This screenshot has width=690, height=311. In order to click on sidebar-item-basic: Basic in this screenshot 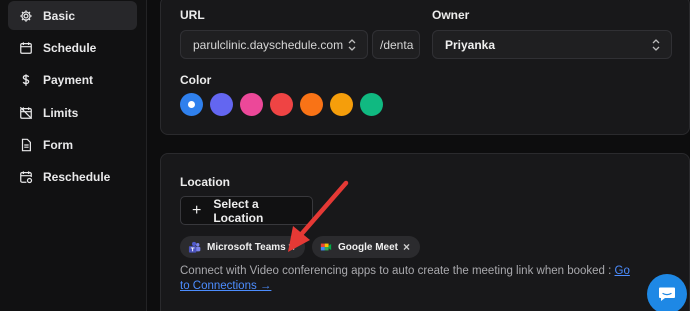, I will do `click(72, 15)`.